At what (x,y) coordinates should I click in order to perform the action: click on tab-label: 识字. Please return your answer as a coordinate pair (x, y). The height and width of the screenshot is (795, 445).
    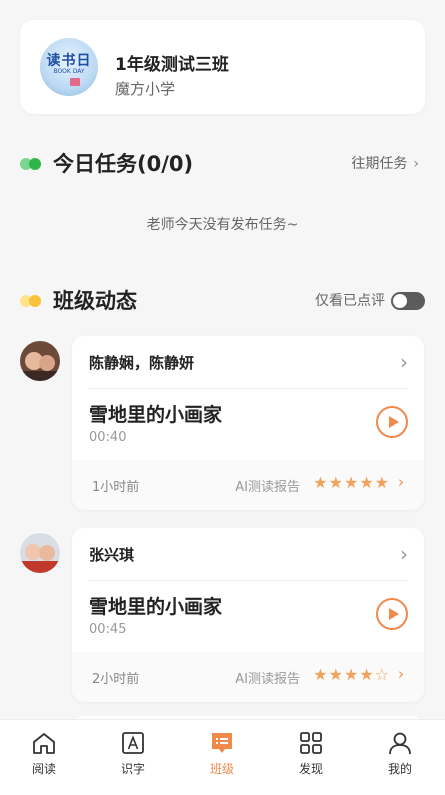
    Looking at the image, I should click on (132, 769).